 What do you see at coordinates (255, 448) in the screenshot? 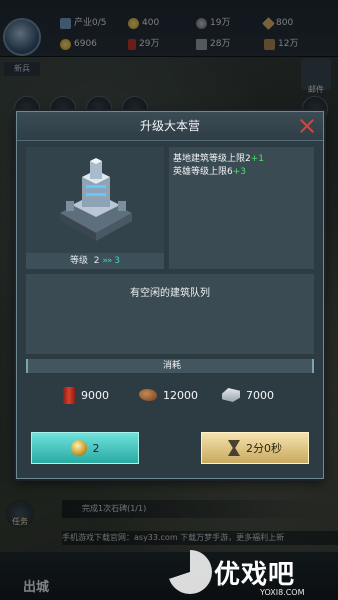
I see `timed-upgrade-button: 2分0秒` at bounding box center [255, 448].